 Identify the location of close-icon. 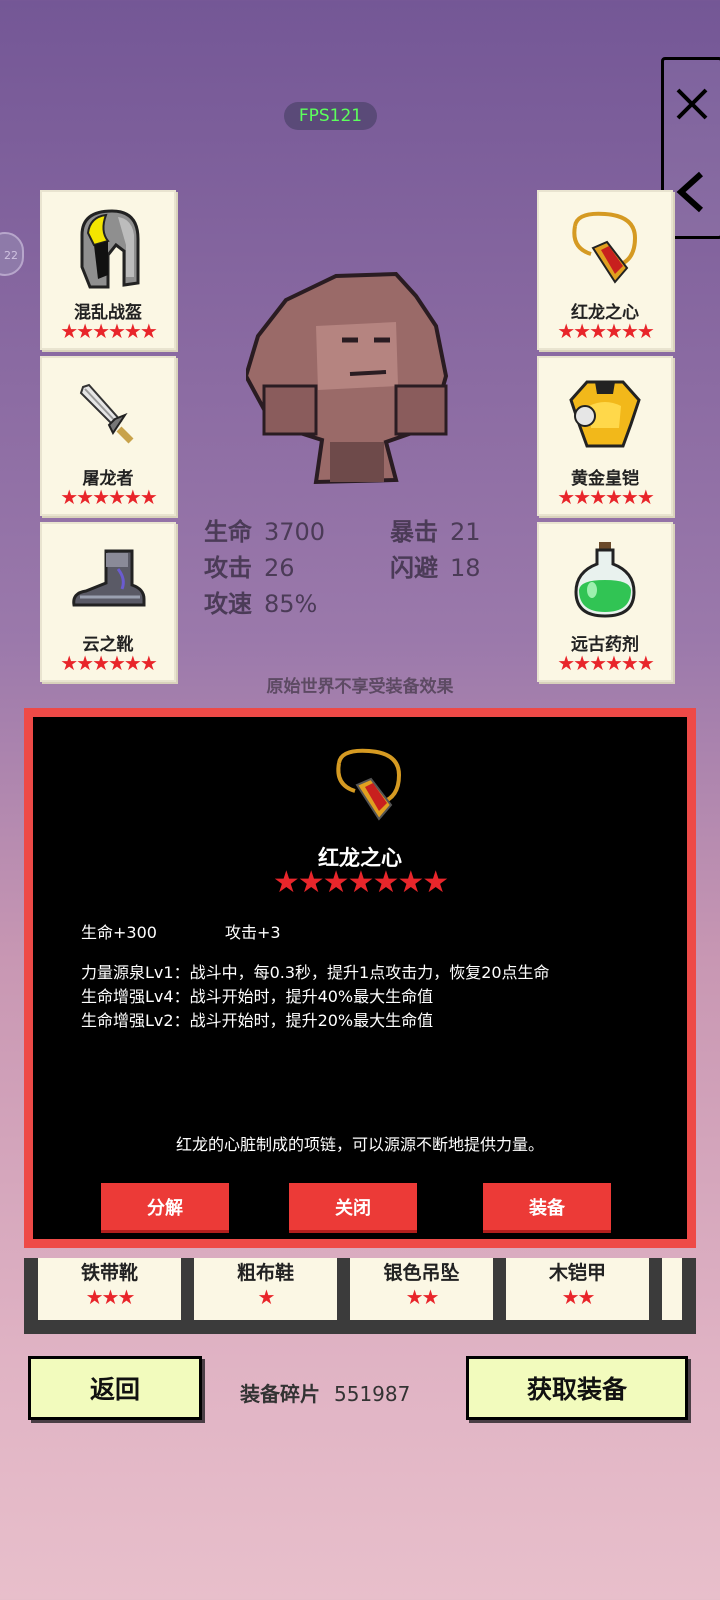
(692, 104).